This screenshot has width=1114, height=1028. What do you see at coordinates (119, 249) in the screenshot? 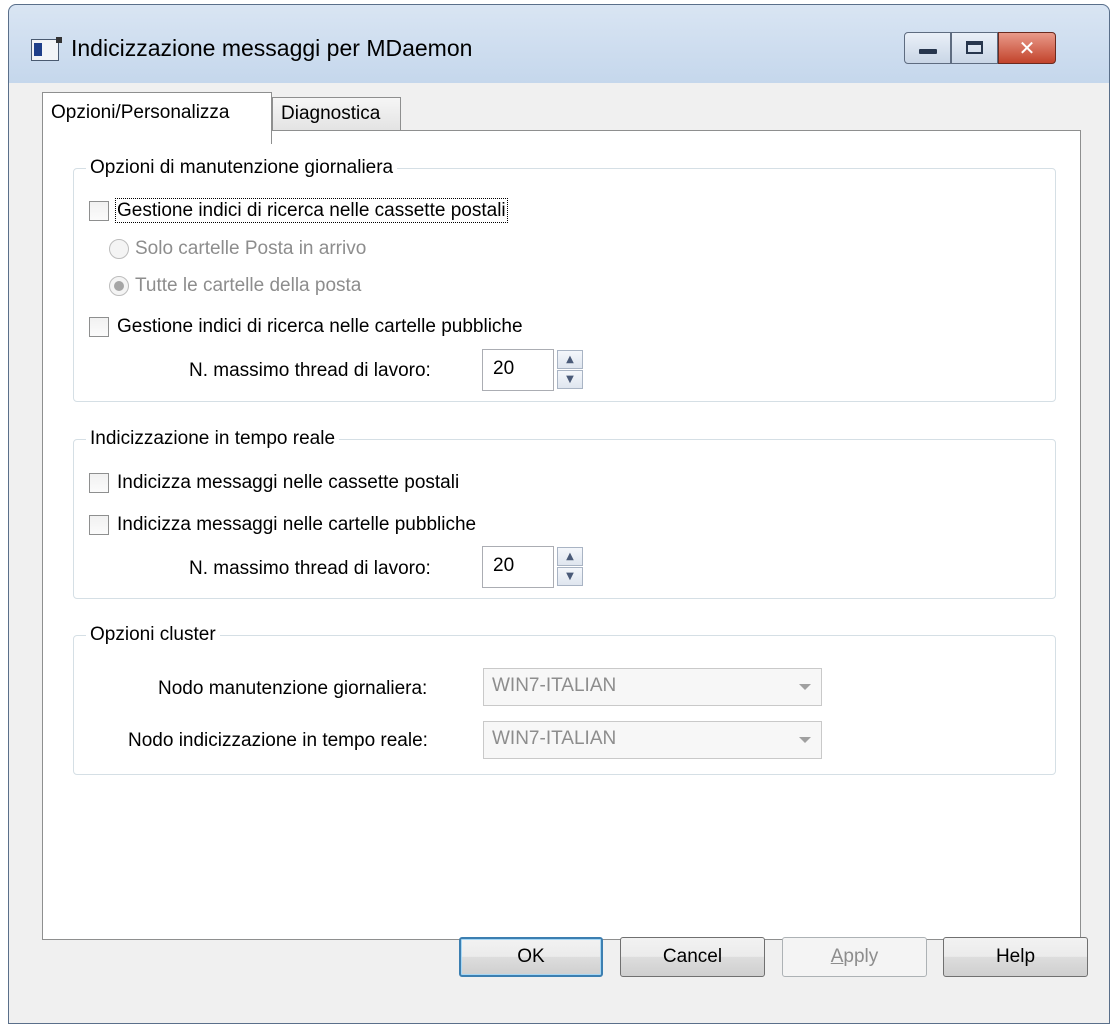
I see `inbox-only-radio` at bounding box center [119, 249].